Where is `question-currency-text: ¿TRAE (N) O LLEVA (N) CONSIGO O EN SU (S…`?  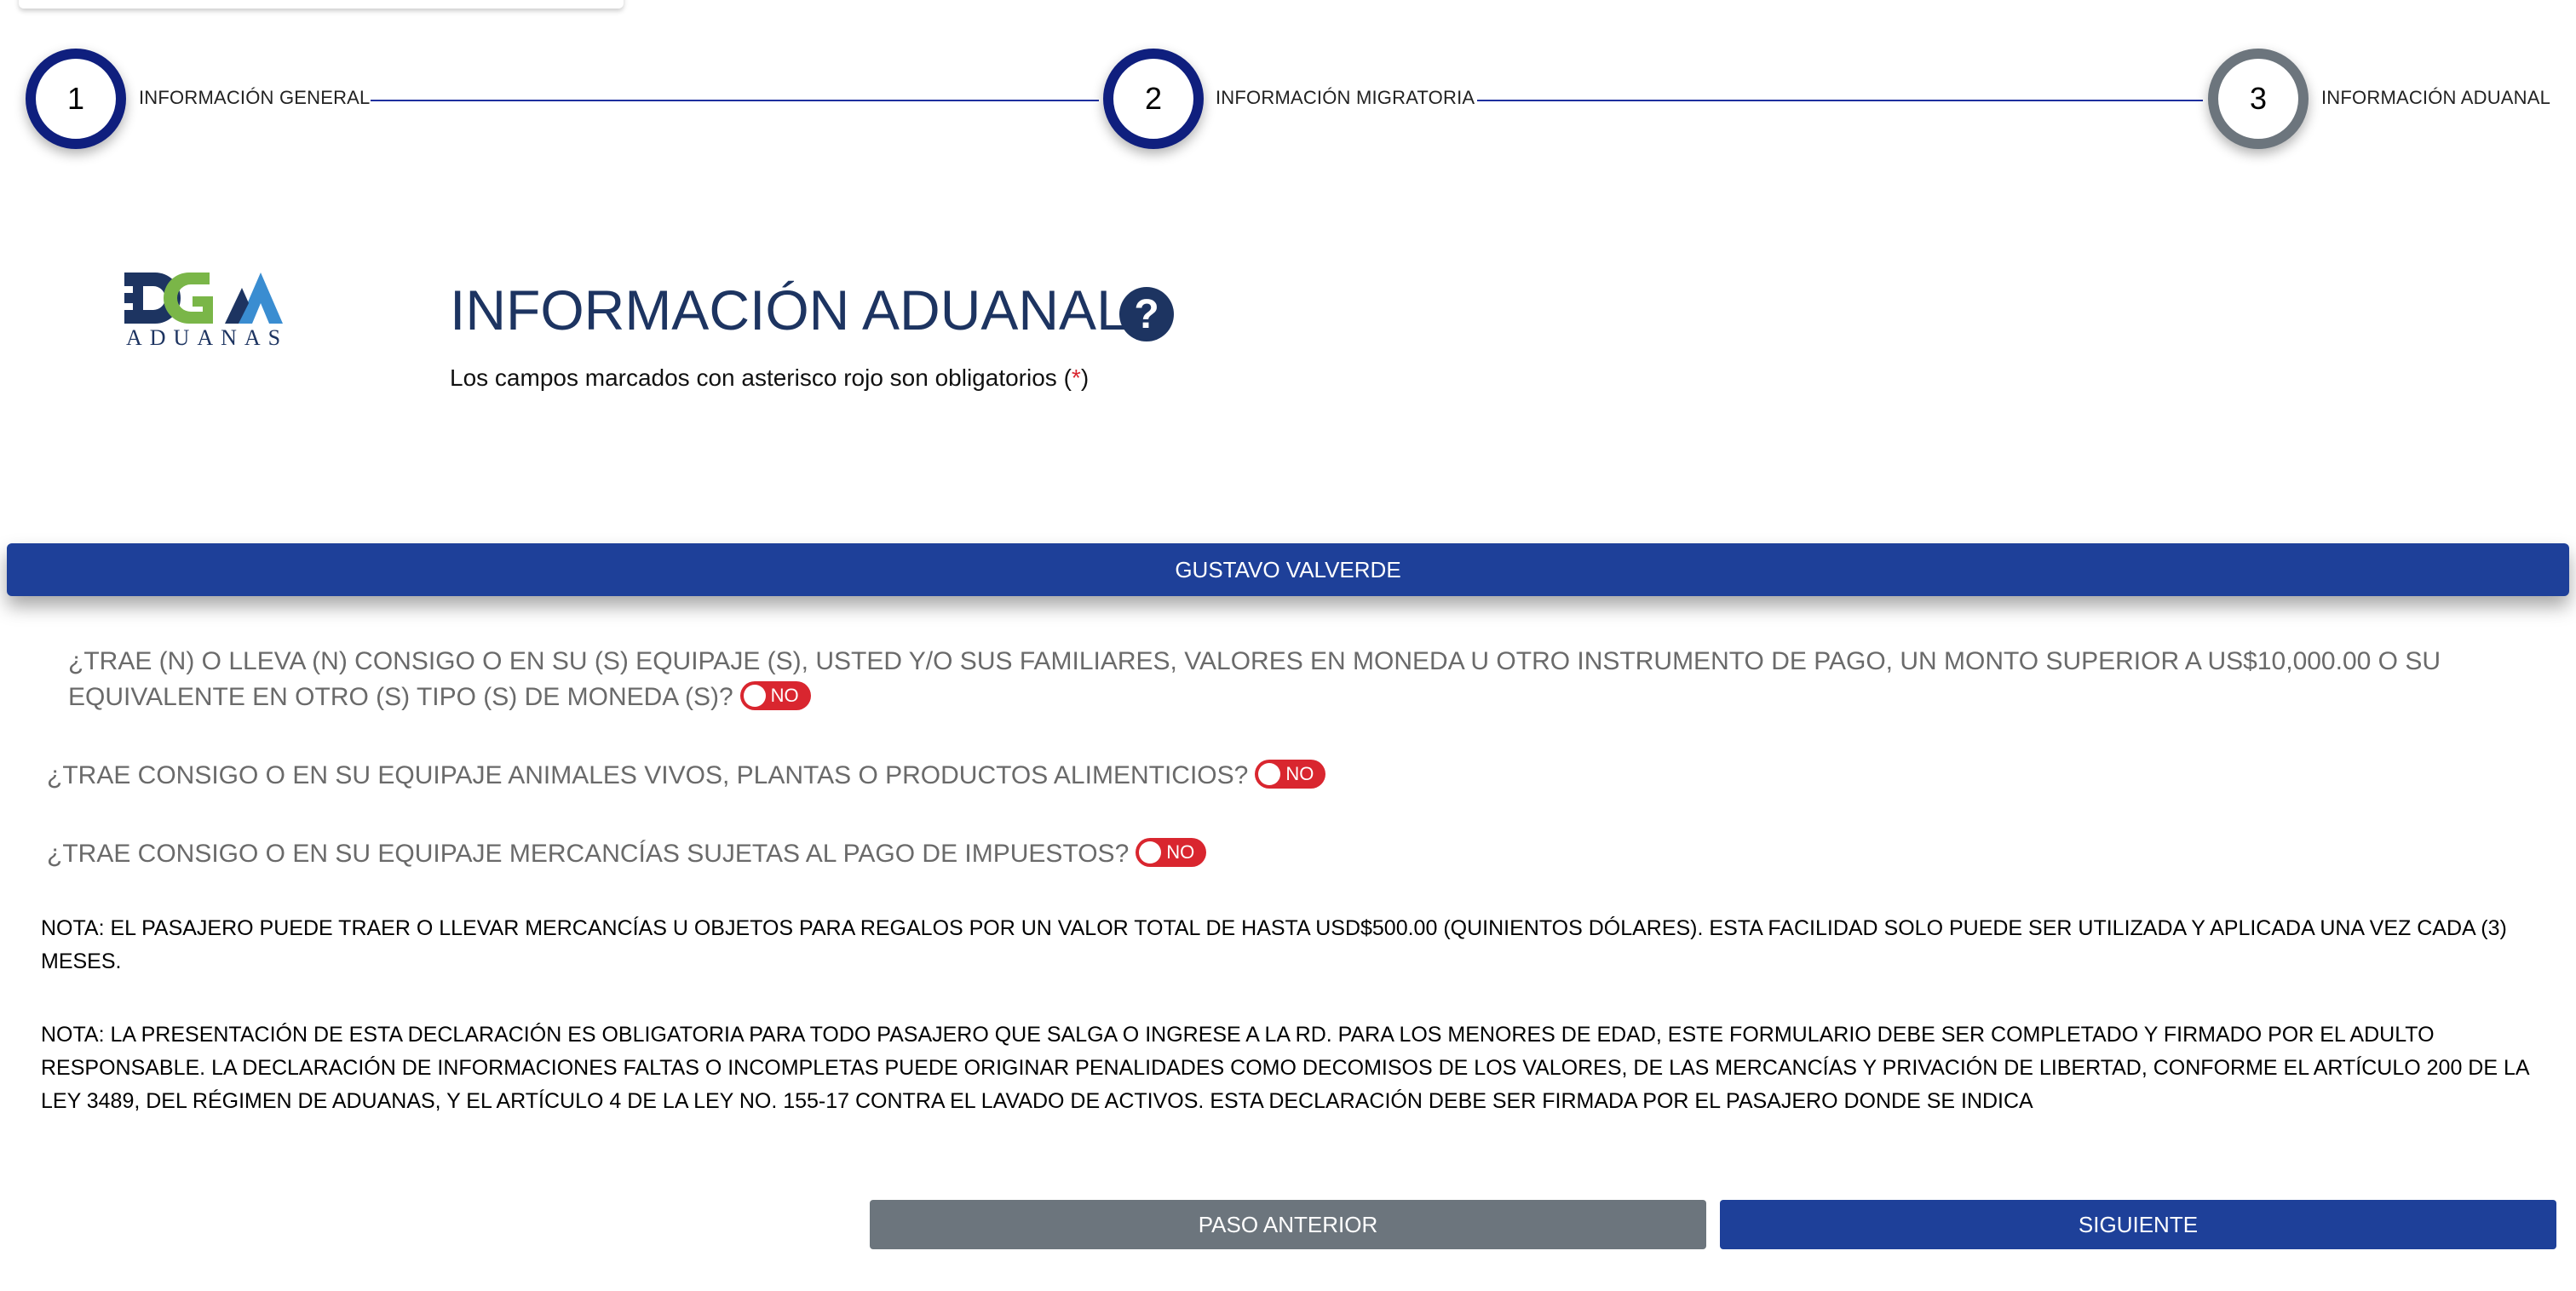
question-currency-text: ¿TRAE (N) O LLEVA (N) CONSIGO O EN SU (S… is located at coordinates (1255, 679).